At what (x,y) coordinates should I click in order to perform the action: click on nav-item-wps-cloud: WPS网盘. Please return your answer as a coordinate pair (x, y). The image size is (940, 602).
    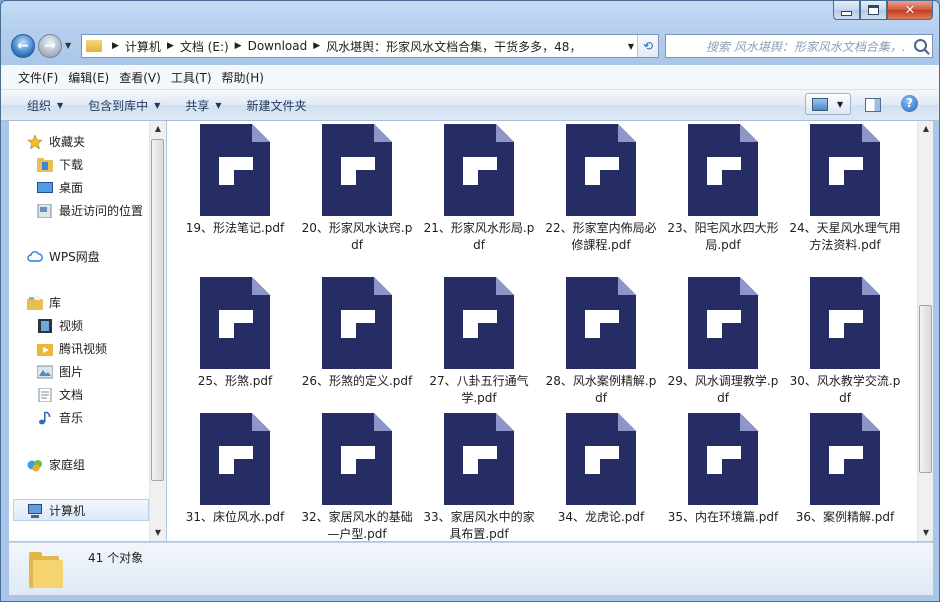
    Looking at the image, I should click on (63, 256).